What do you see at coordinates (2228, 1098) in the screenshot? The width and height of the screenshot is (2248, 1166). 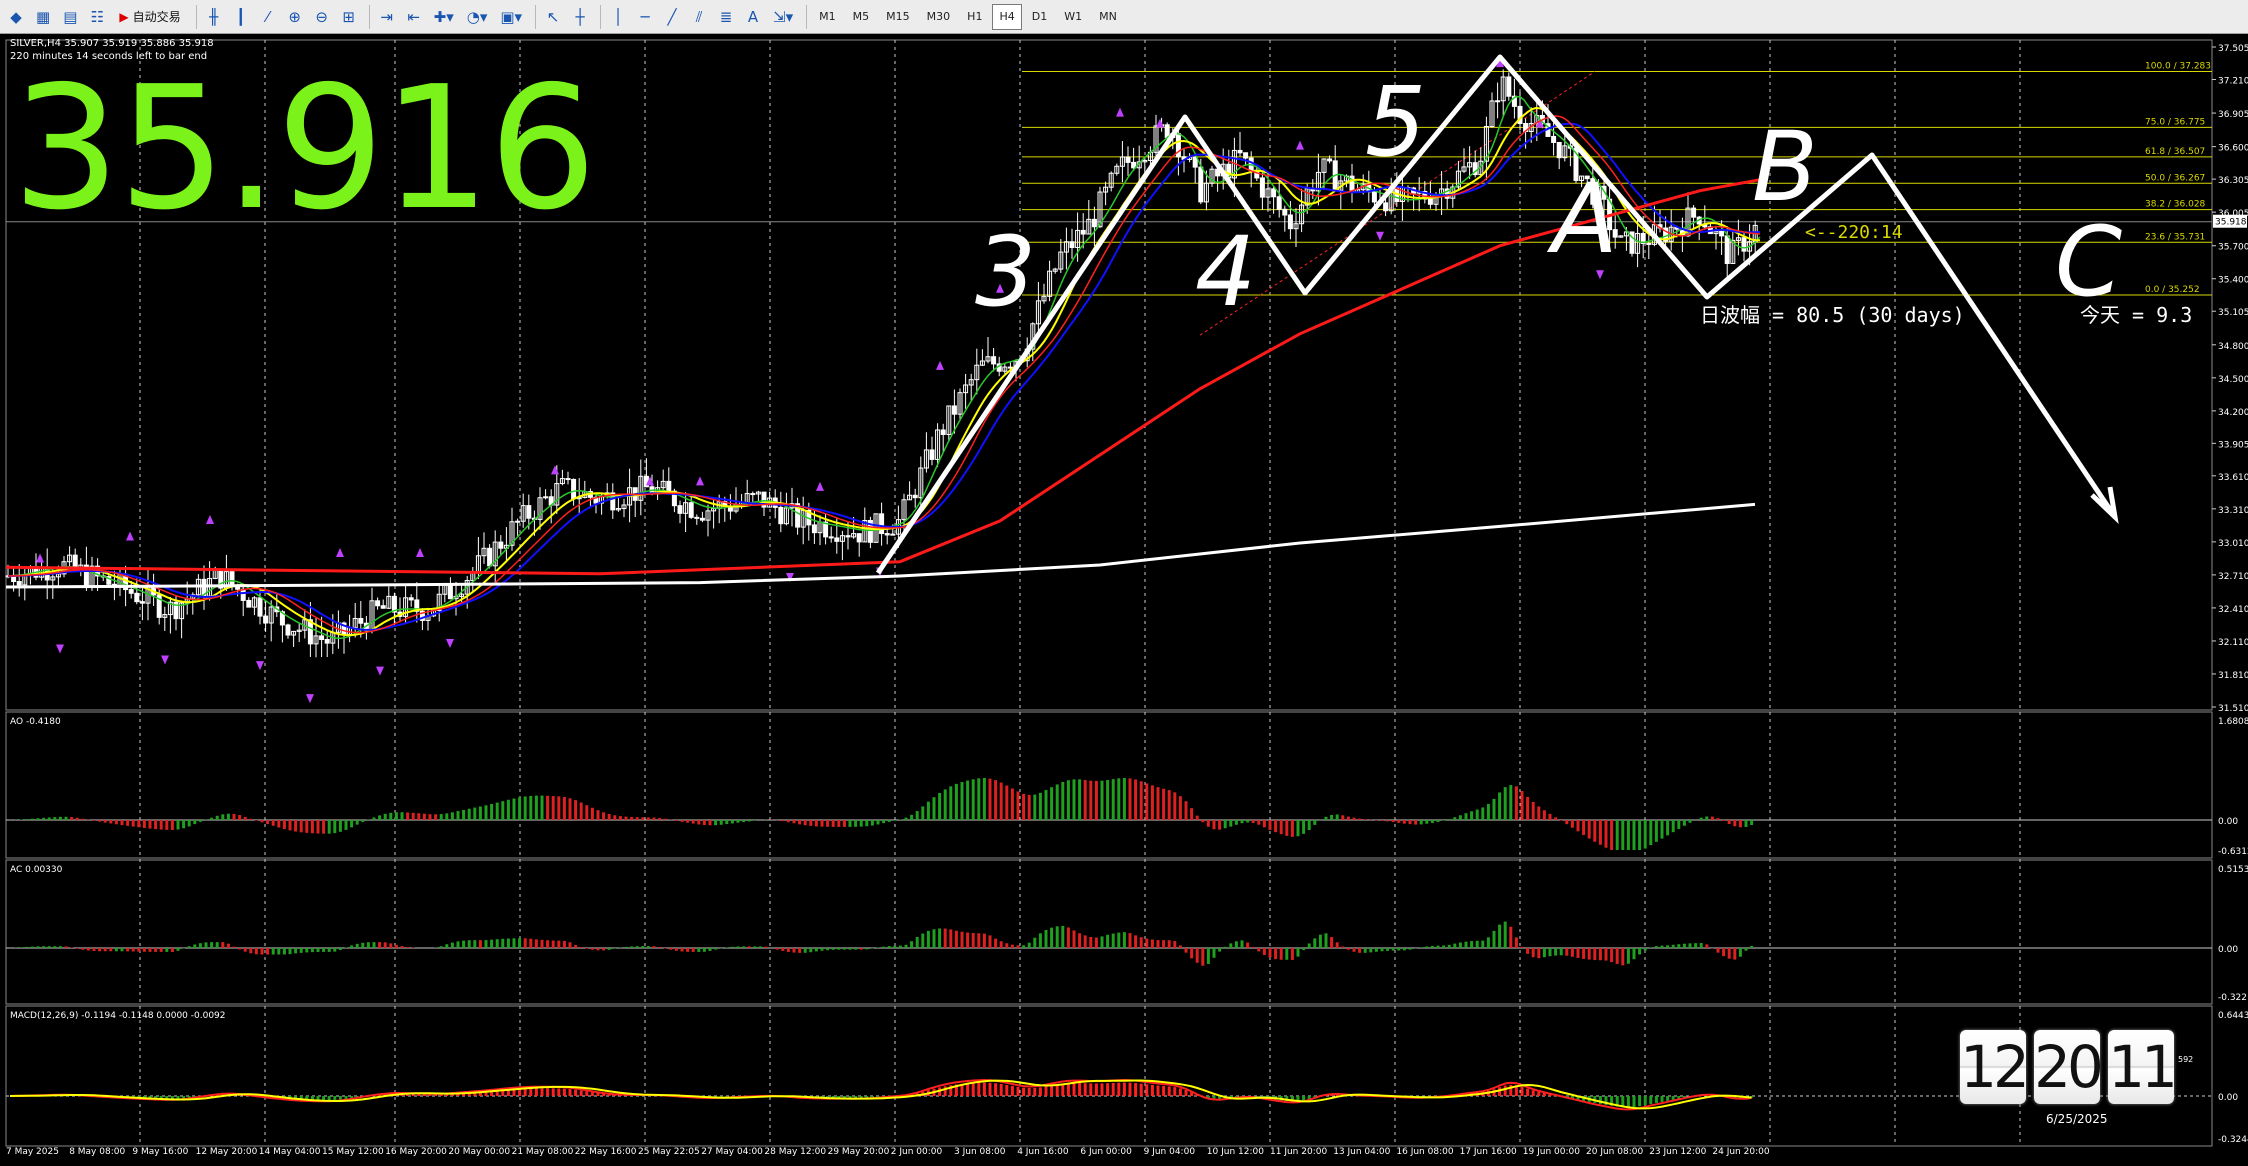 I see `macd-scale-zero: 0.00` at bounding box center [2228, 1098].